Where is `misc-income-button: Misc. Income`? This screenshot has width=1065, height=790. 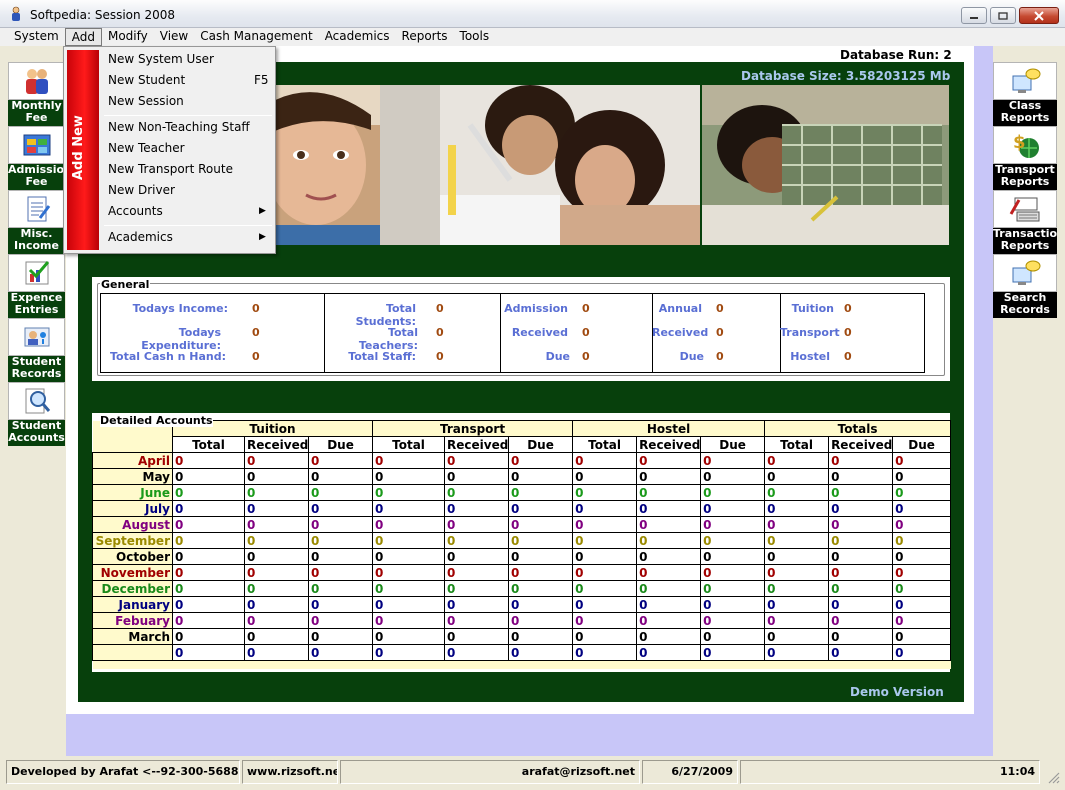
misc-income-button: Misc. Income is located at coordinates (36, 222).